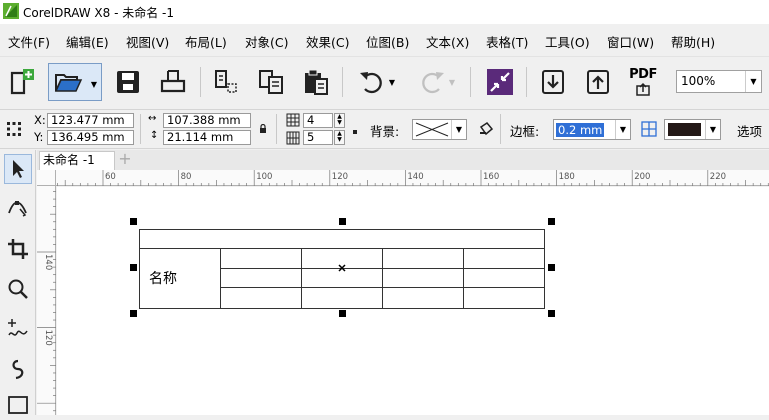  What do you see at coordinates (318, 137) in the screenshot?
I see `table-columns-input: 5` at bounding box center [318, 137].